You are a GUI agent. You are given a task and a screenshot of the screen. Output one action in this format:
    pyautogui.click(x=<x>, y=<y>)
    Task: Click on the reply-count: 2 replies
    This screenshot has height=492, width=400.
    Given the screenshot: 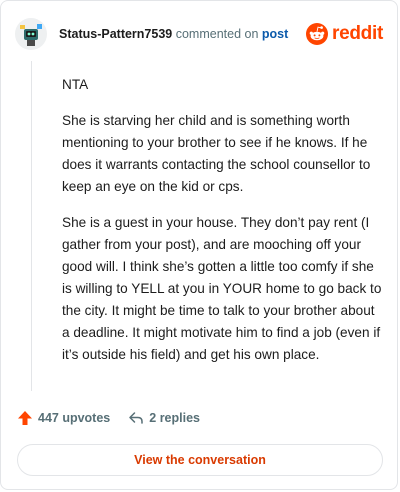 What is the action you would take?
    pyautogui.click(x=164, y=418)
    